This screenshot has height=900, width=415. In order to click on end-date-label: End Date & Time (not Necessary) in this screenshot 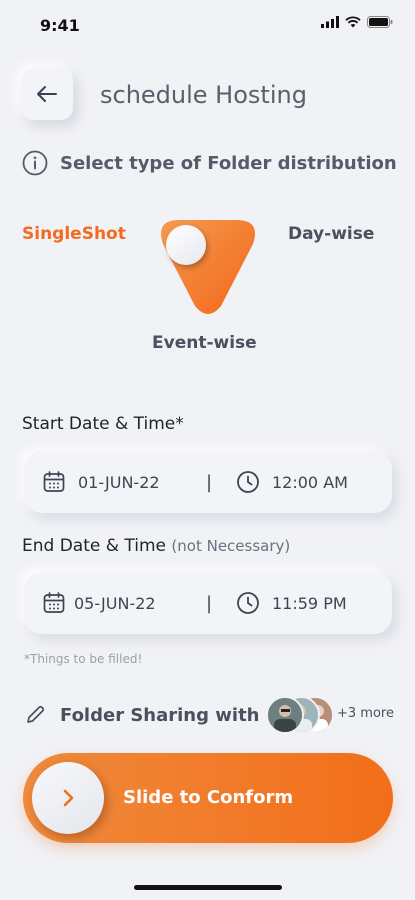, I will do `click(156, 546)`.